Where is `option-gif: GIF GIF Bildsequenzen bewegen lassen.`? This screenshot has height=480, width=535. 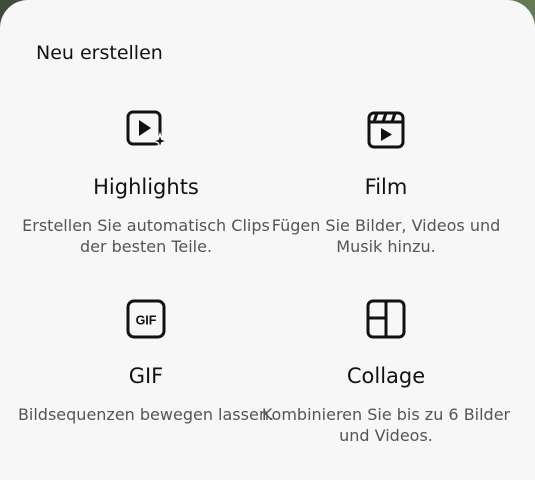 option-gif: GIF GIF Bildsequenzen bewegen lassen. is located at coordinates (146, 361).